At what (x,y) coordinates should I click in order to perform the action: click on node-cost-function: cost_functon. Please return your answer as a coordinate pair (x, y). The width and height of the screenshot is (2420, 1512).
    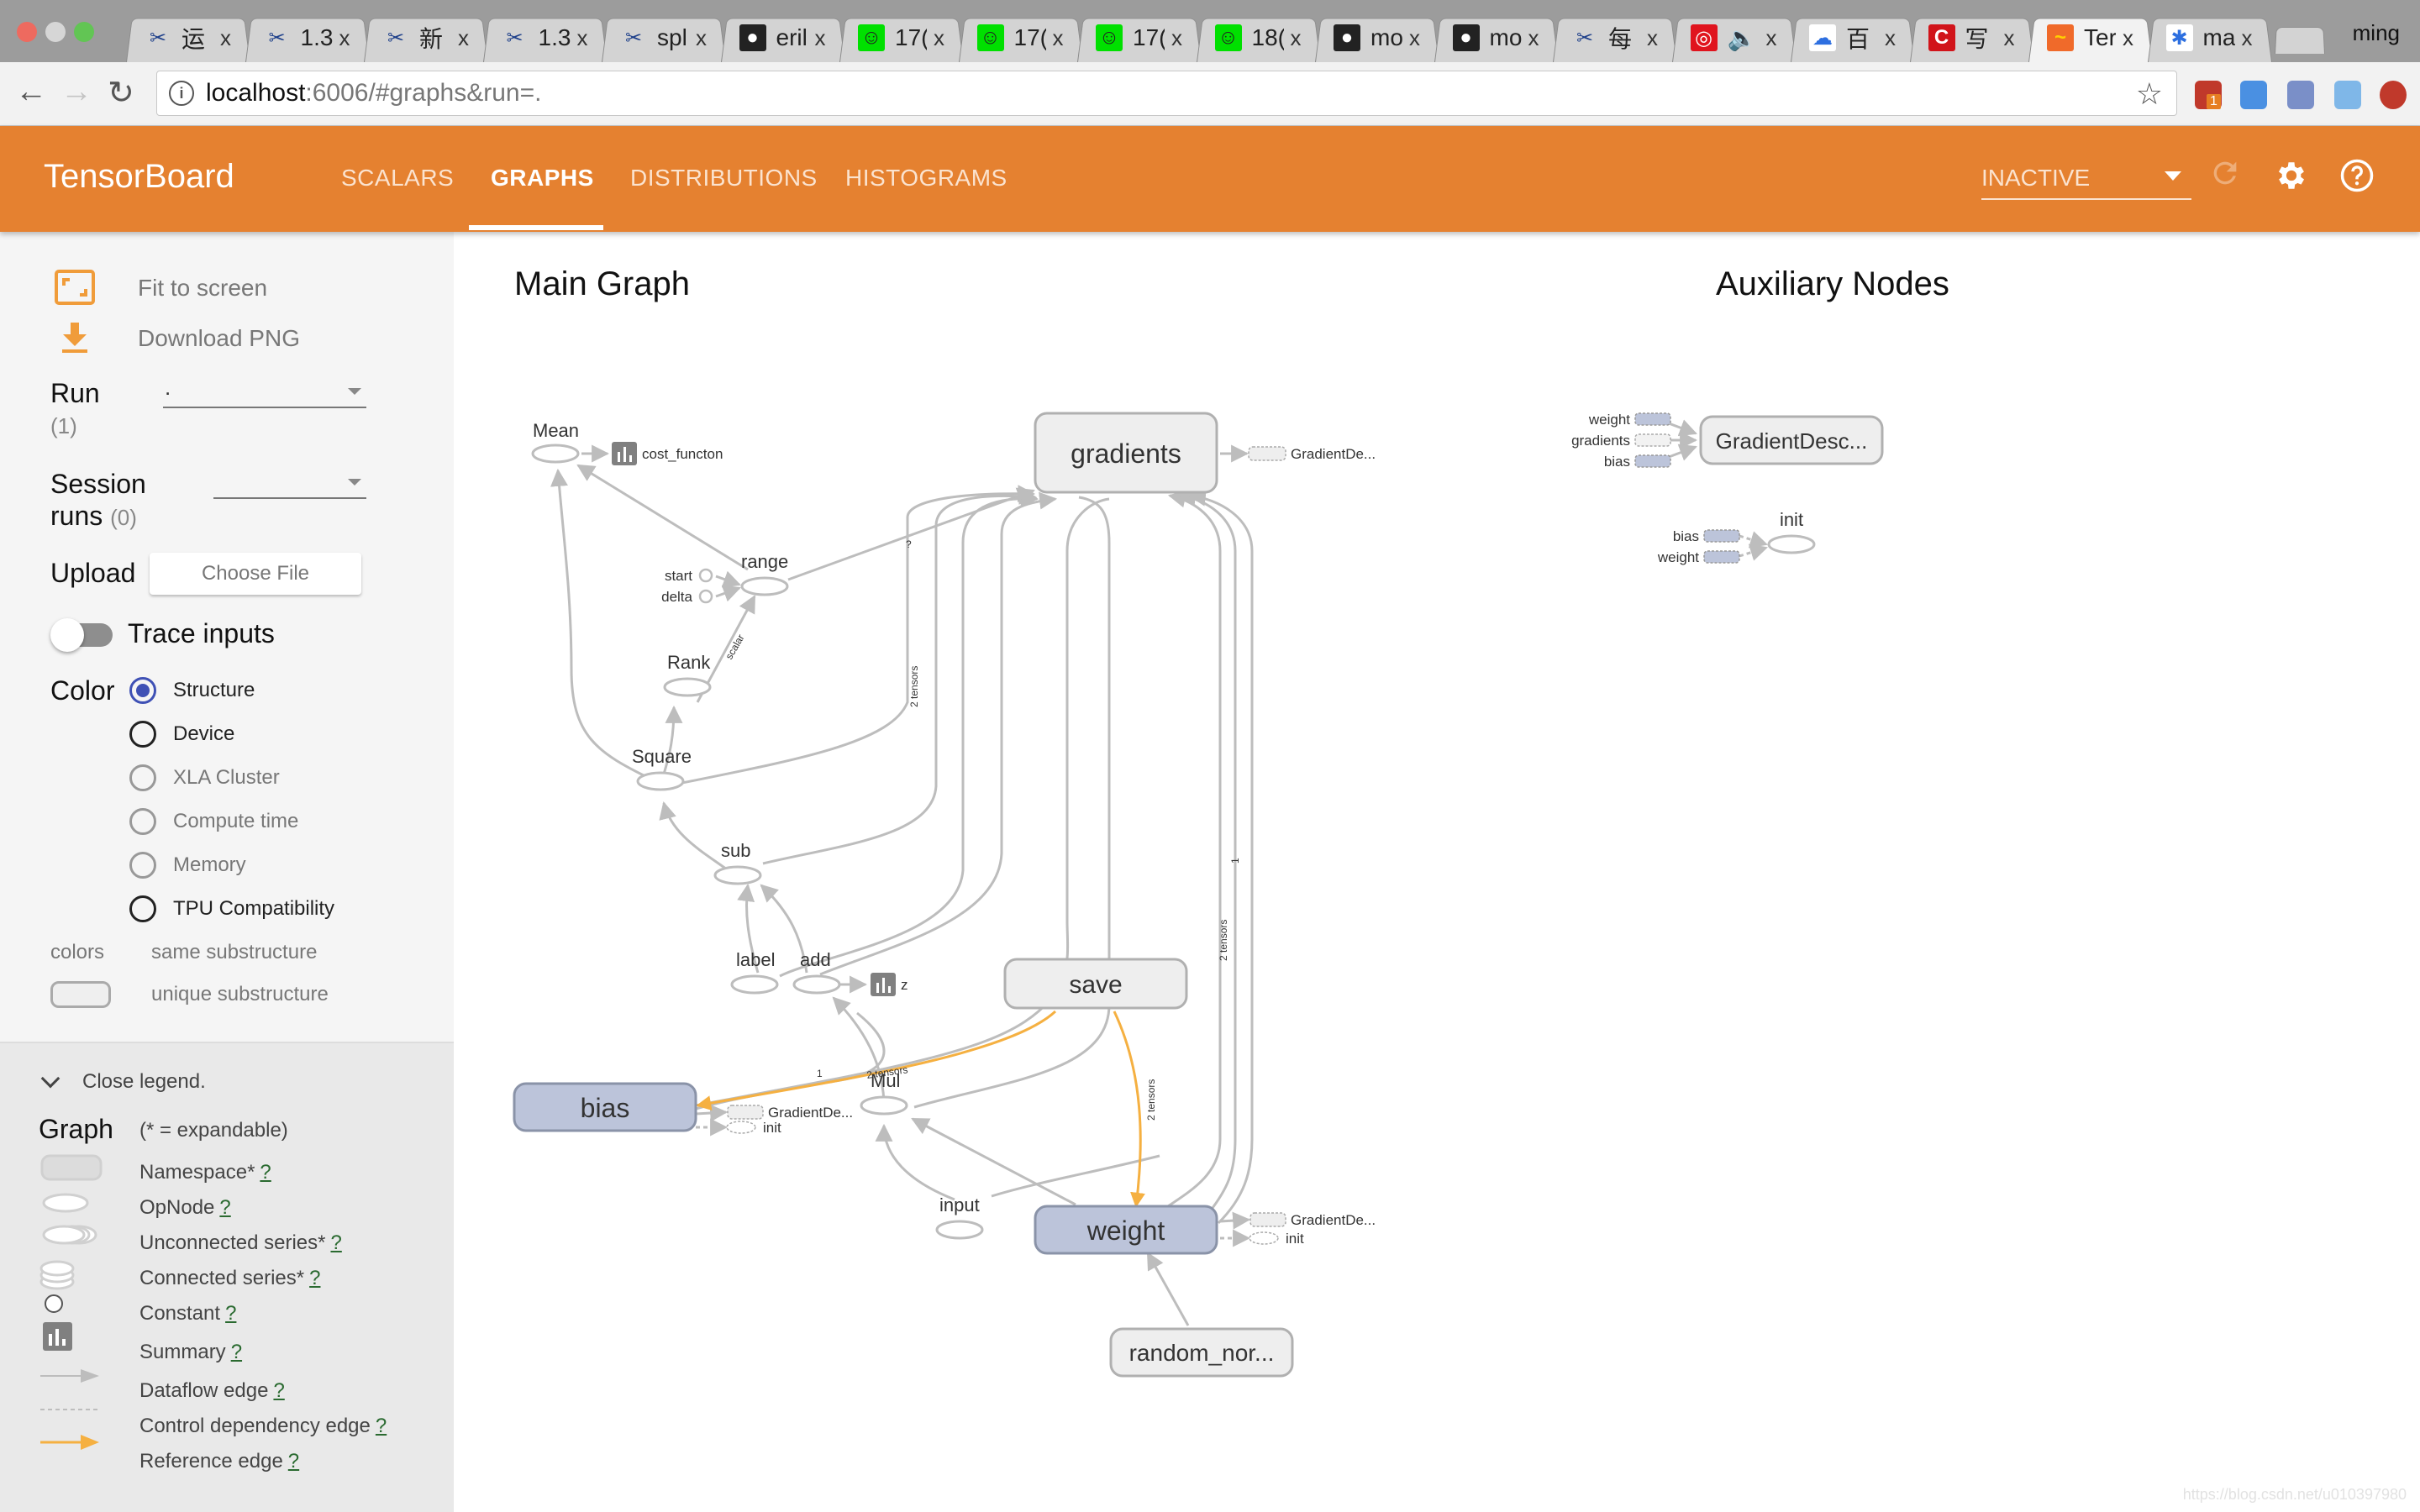
    Looking at the image, I should click on (667, 453).